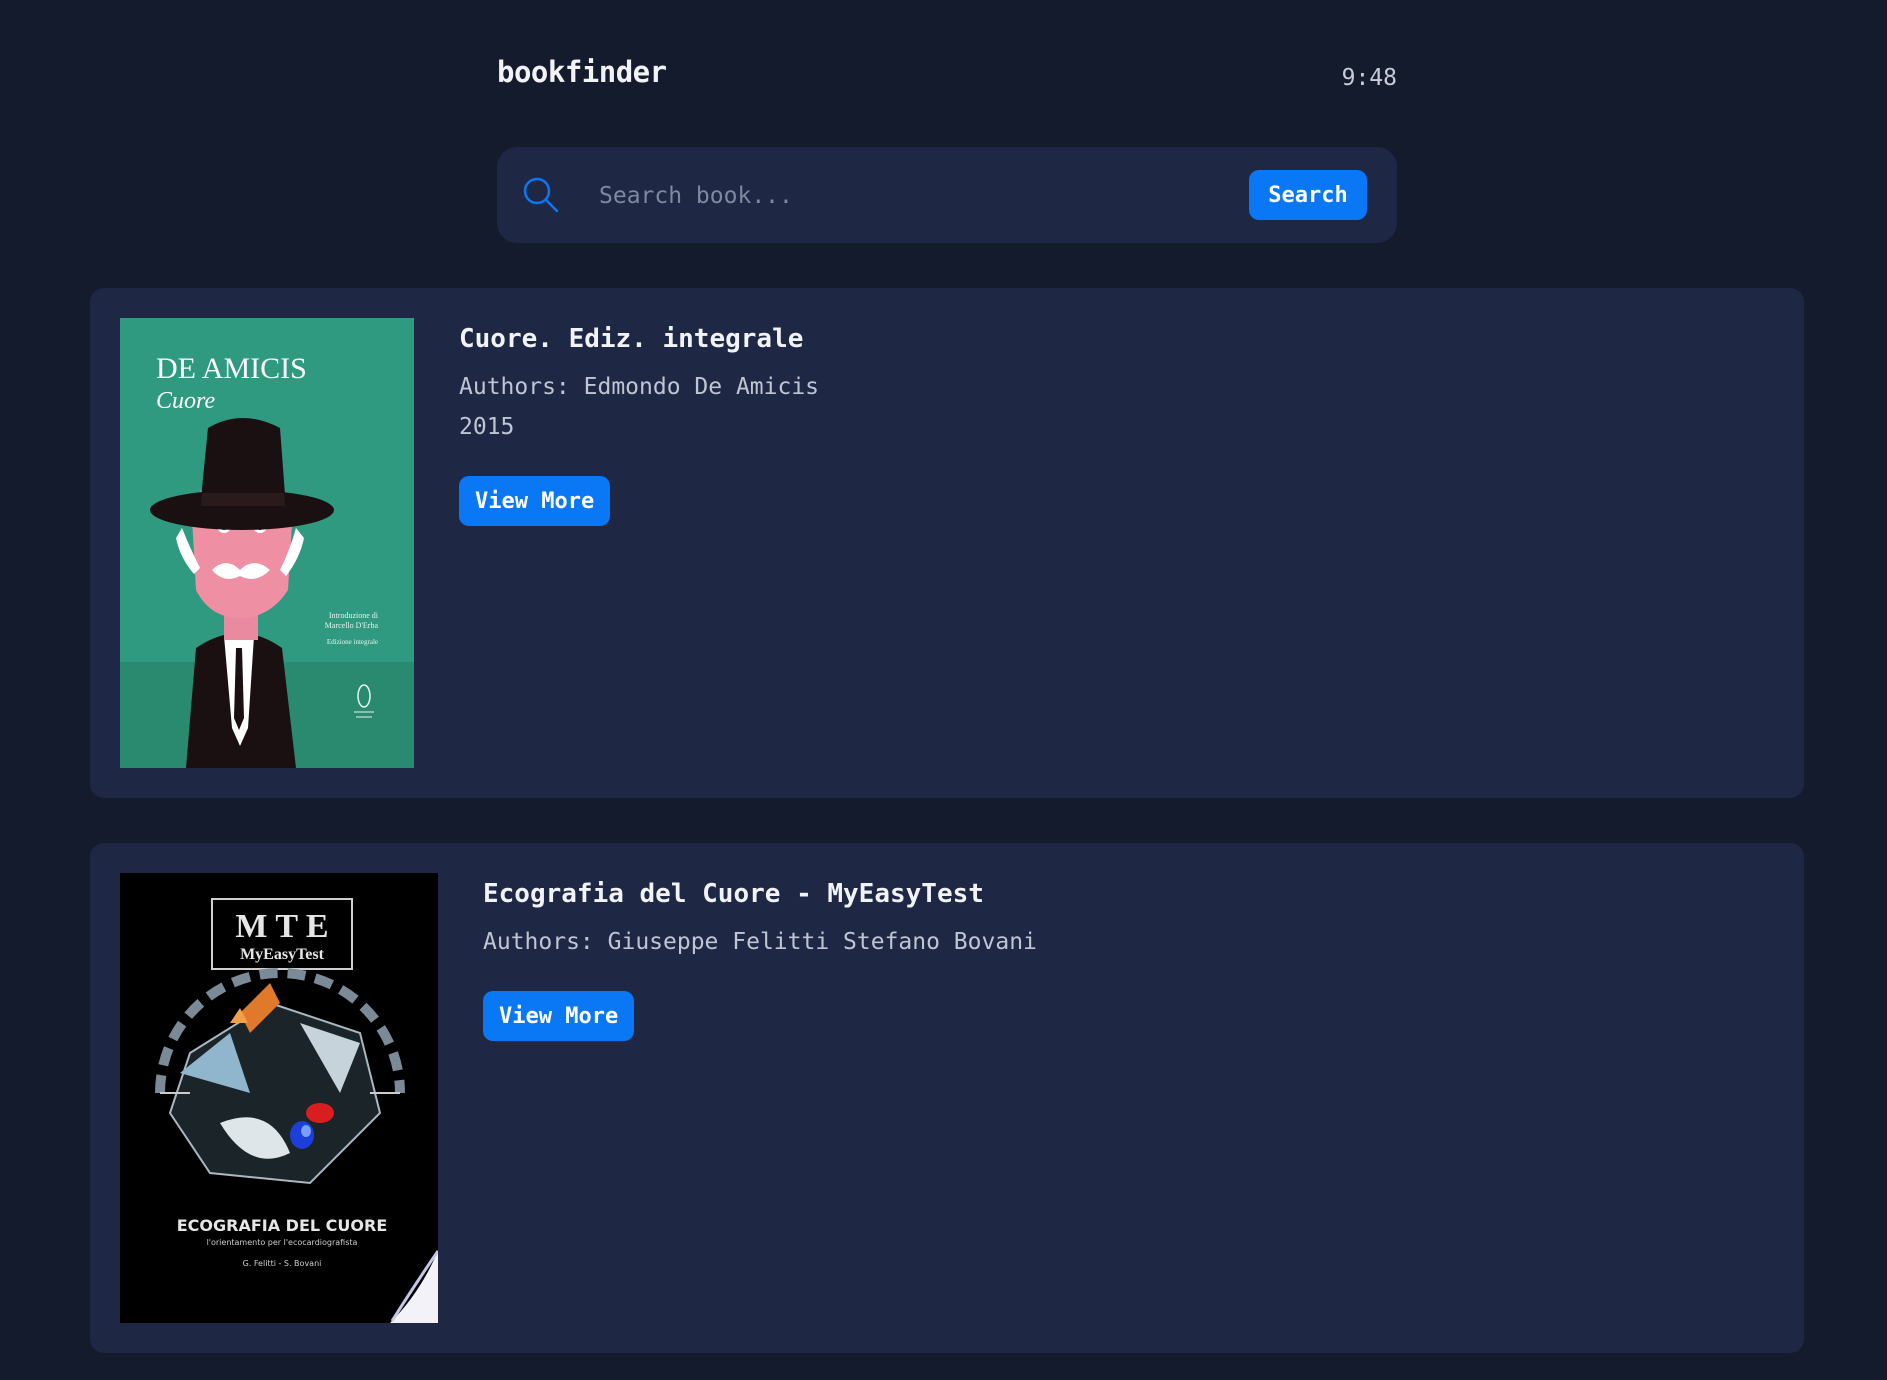 Image resolution: width=1887 pixels, height=1380 pixels. I want to click on clock: 9:48, so click(1369, 78).